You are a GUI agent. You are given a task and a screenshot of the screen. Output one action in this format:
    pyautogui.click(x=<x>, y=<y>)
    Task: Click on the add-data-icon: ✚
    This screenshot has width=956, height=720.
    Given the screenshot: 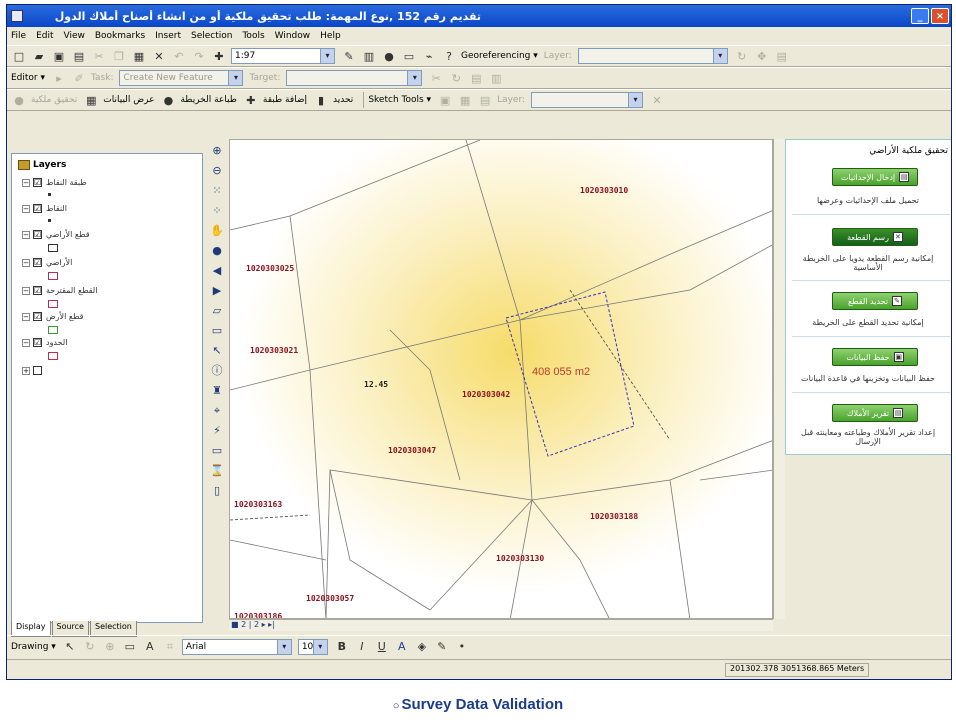 What is the action you would take?
    pyautogui.click(x=219, y=56)
    